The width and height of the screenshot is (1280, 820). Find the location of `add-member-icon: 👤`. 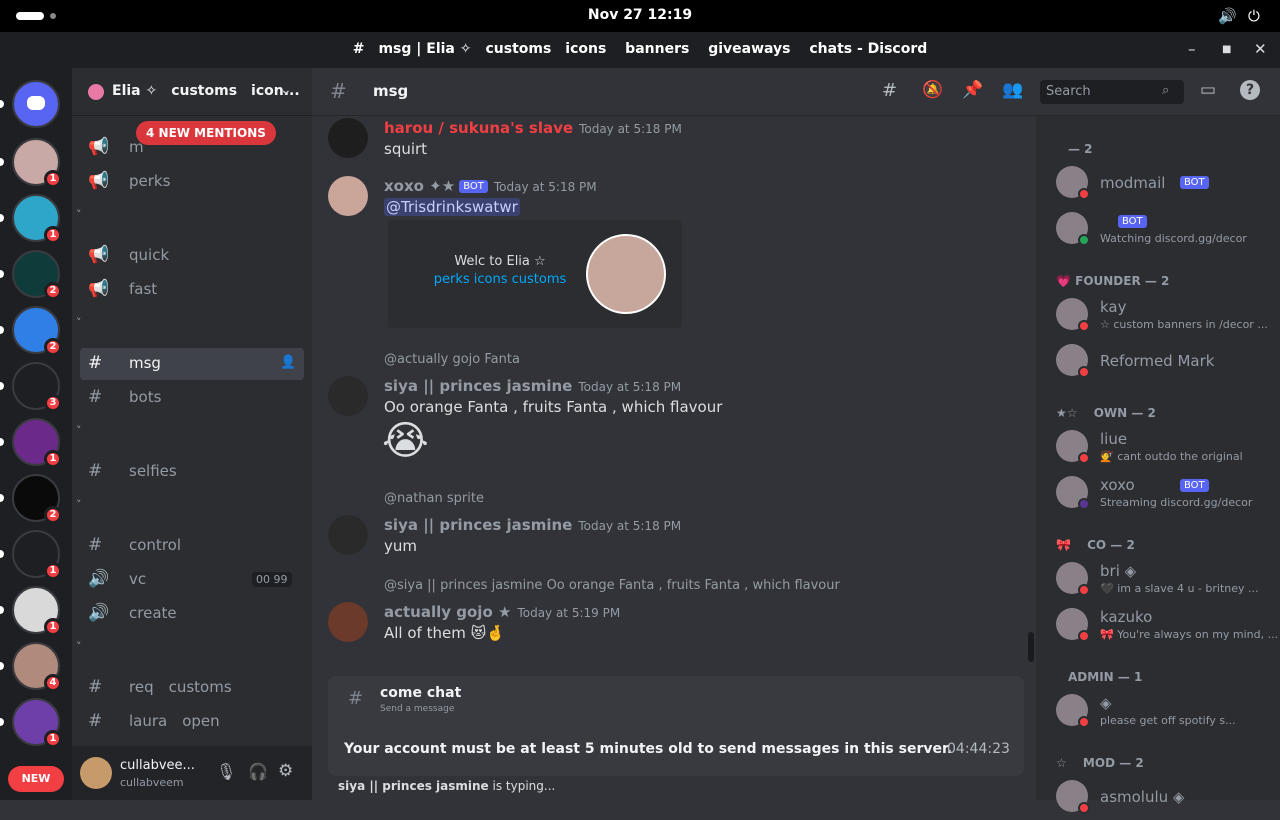

add-member-icon: 👤 is located at coordinates (288, 362).